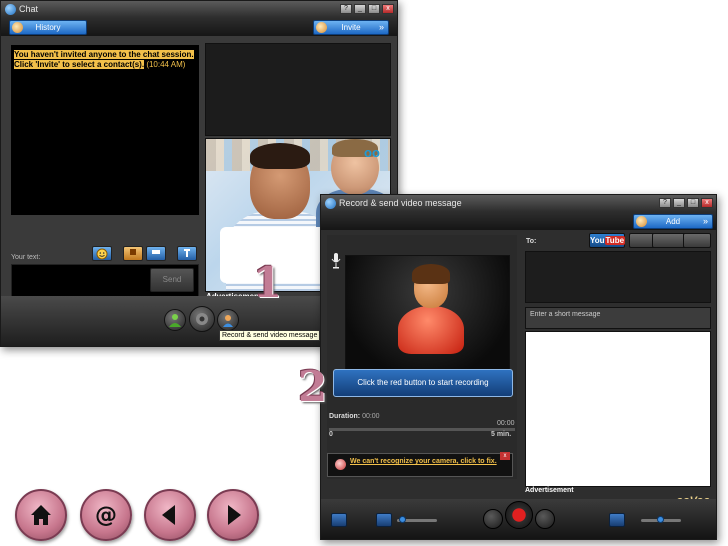 This screenshot has height=546, width=728. I want to click on message-input, so click(618, 409).